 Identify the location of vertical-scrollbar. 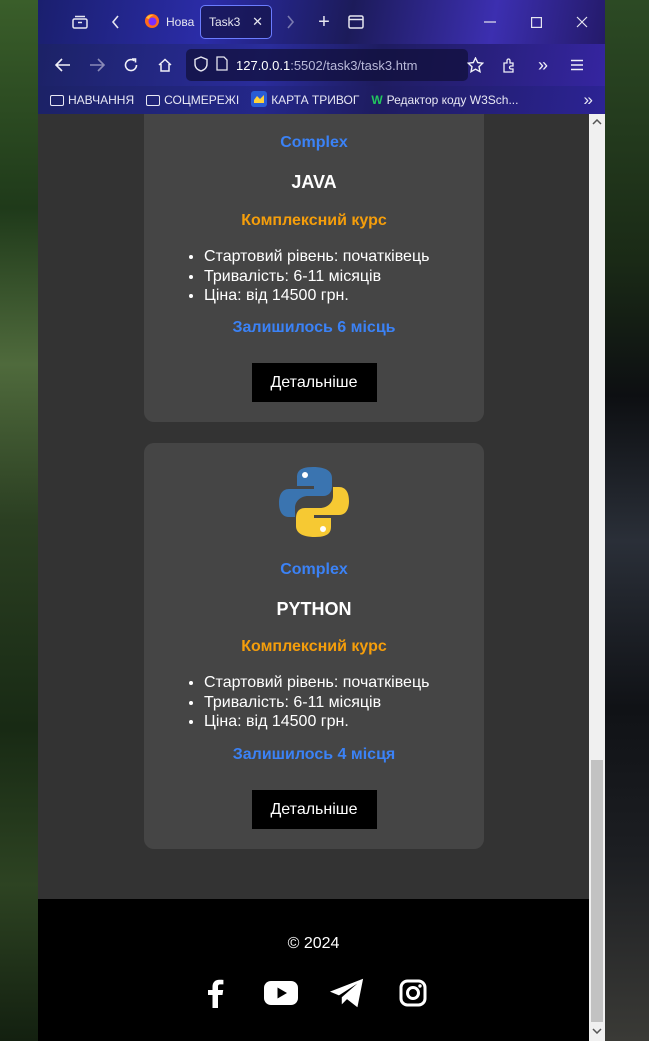
(597, 577).